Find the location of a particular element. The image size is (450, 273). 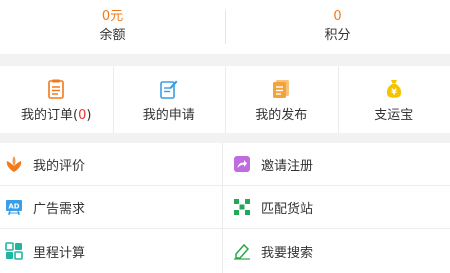

mileage-calc-icon is located at coordinates (14, 251).